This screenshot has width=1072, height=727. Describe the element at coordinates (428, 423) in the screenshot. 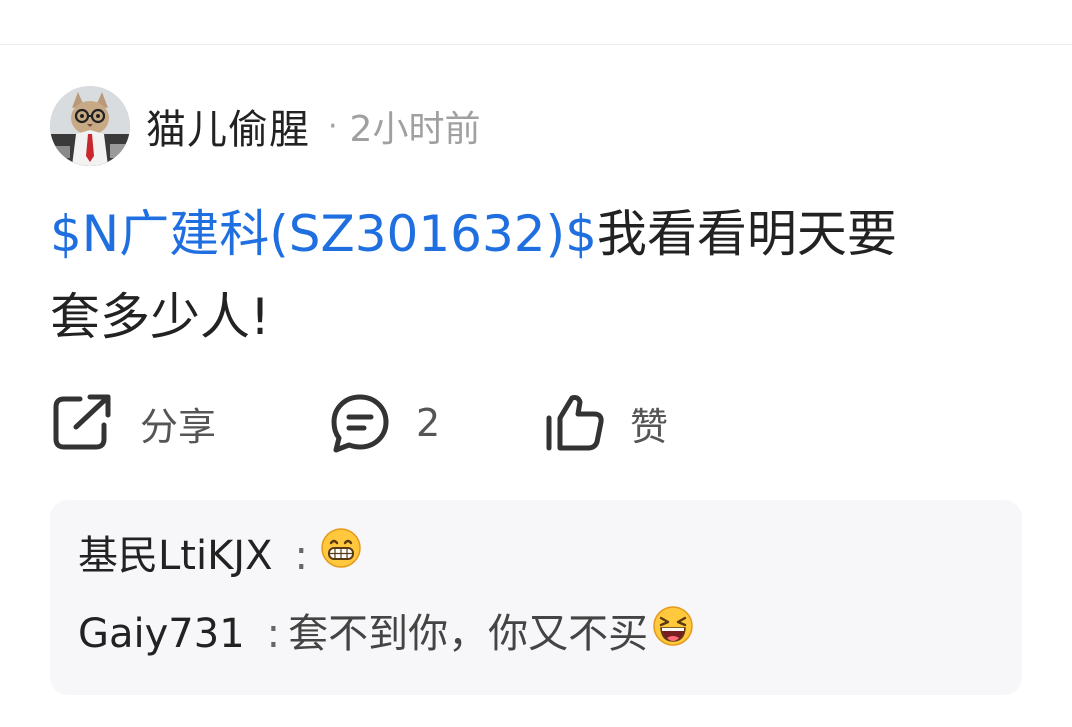

I see `comment-count: 2` at that location.